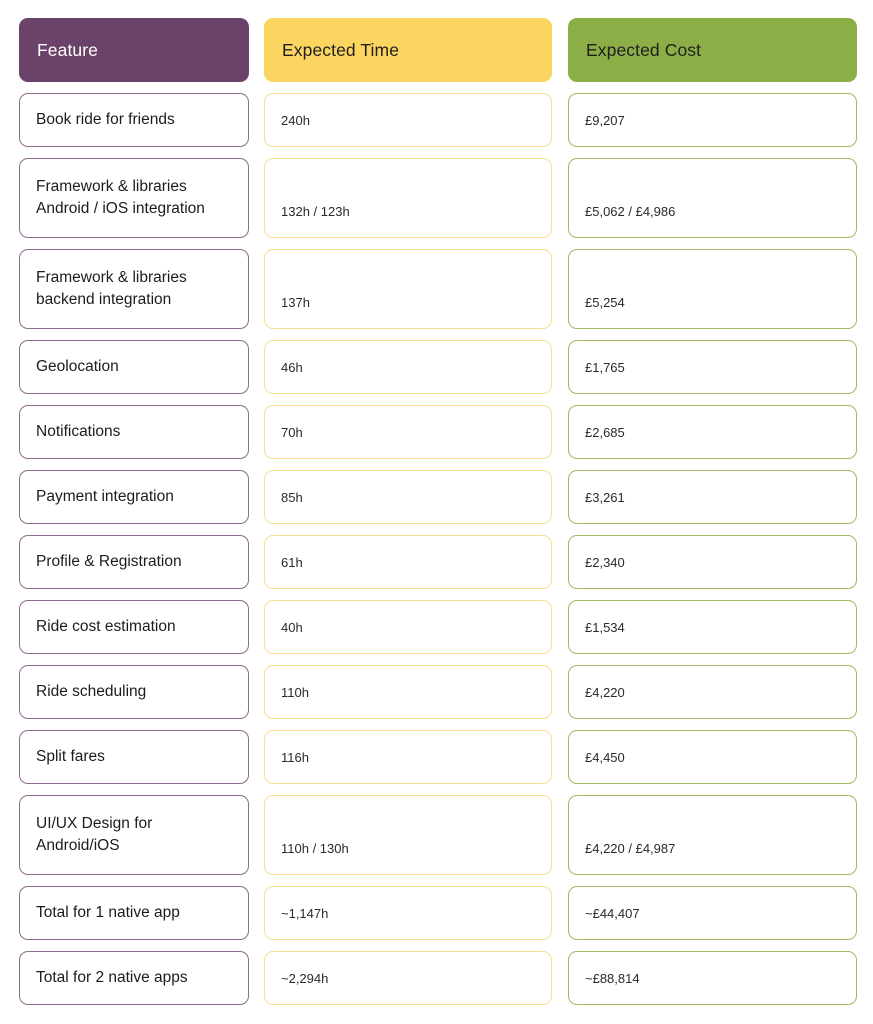 This screenshot has width=873, height=1024. I want to click on feature-cell: Ride cost estimation, so click(134, 627).